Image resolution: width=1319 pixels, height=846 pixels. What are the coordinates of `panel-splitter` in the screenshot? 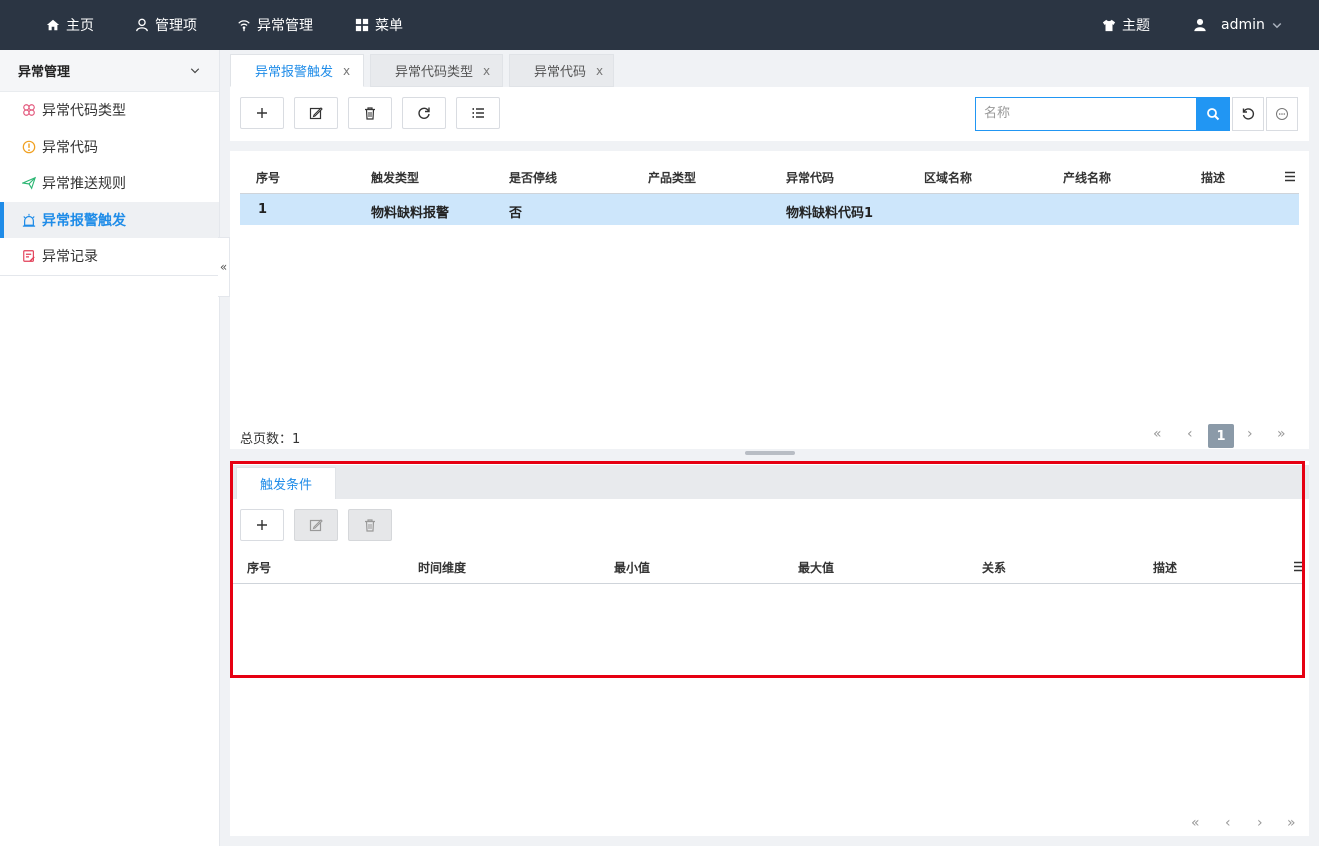 It's located at (770, 453).